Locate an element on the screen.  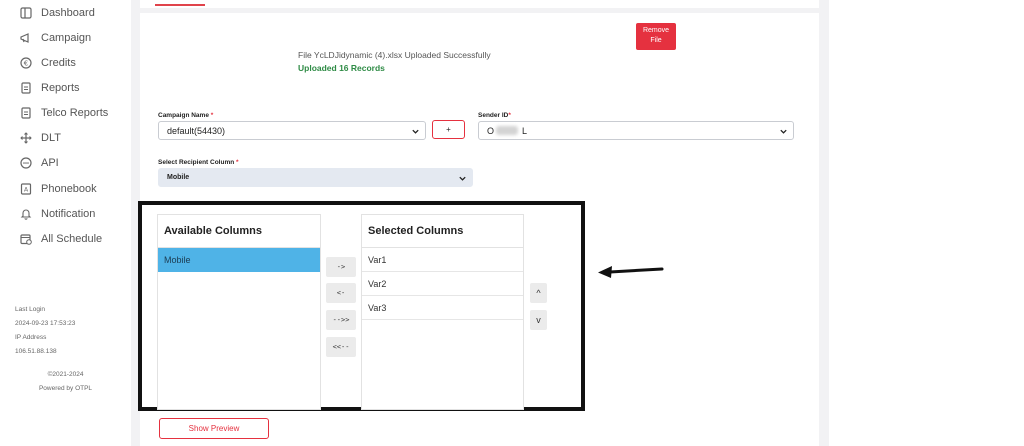
sender-id-value-suffix: L is located at coordinates (525, 130).